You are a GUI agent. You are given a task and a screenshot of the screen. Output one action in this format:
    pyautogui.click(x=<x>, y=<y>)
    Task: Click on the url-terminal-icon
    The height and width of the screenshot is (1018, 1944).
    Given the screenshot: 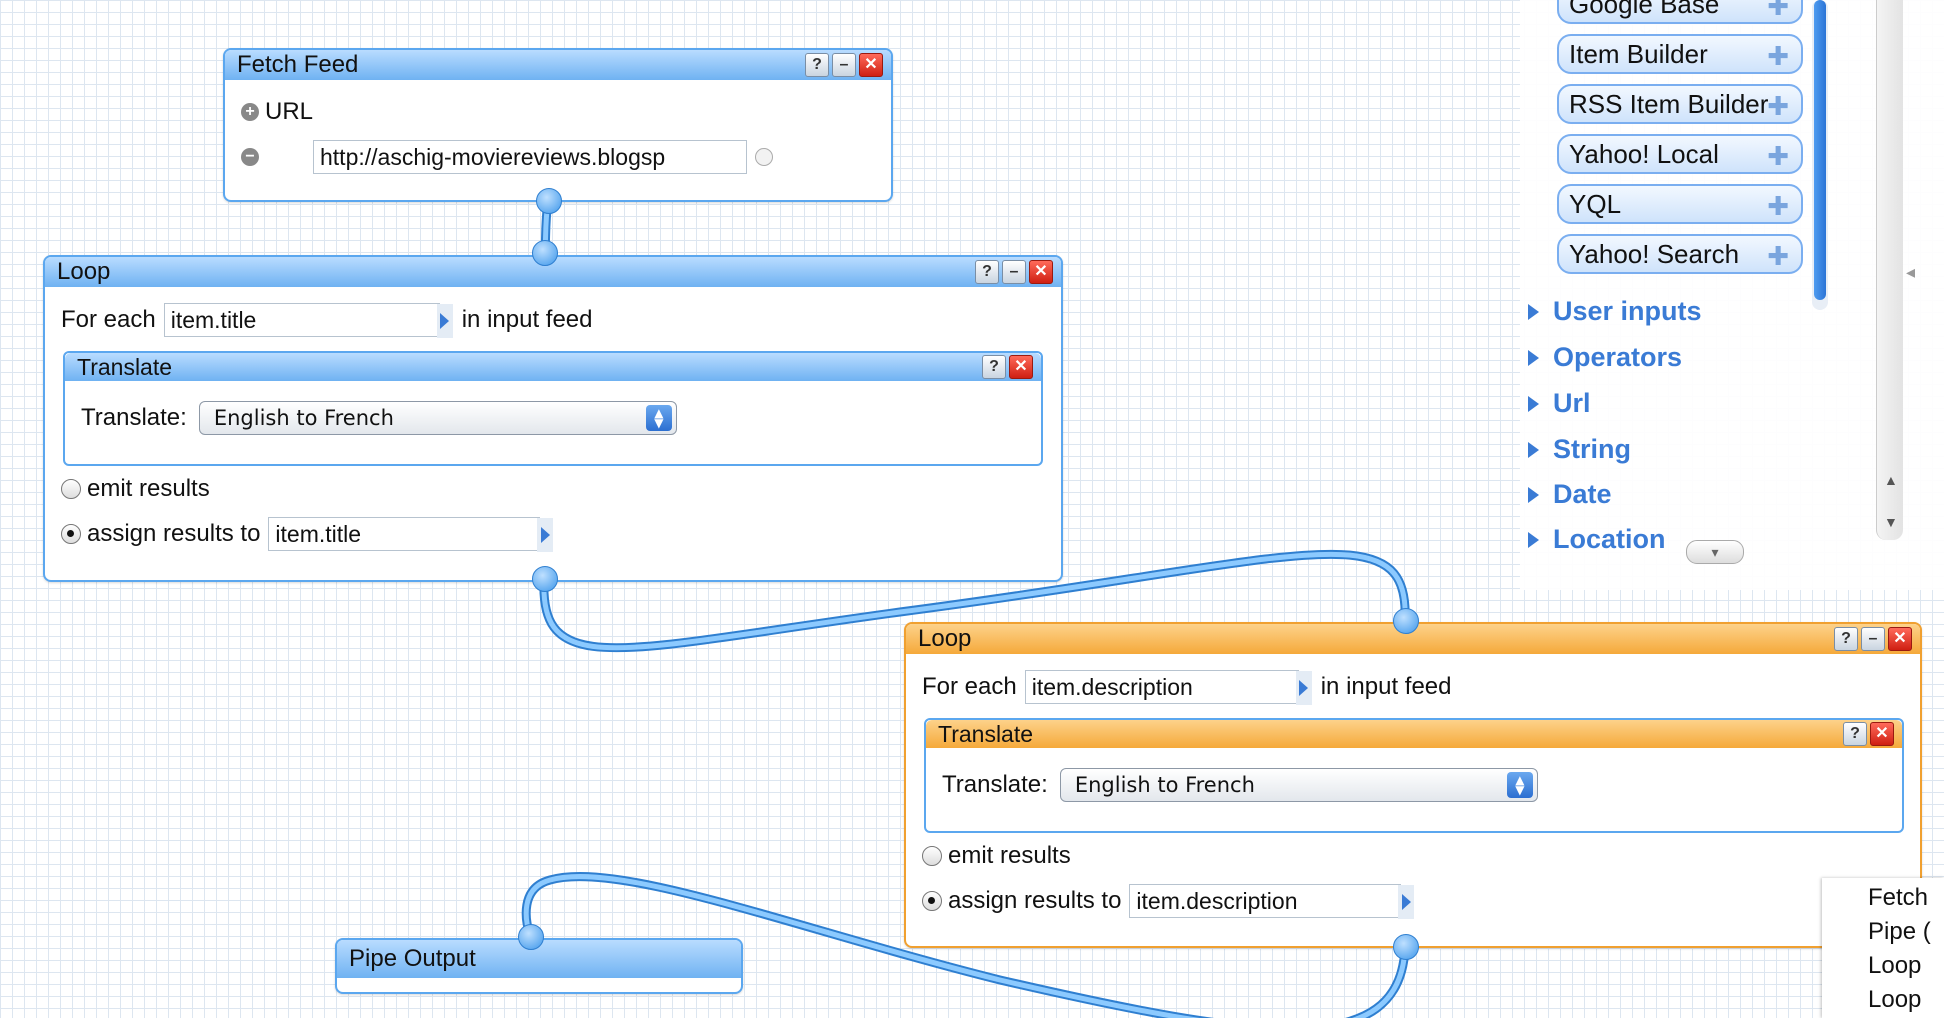 What is the action you would take?
    pyautogui.click(x=764, y=157)
    